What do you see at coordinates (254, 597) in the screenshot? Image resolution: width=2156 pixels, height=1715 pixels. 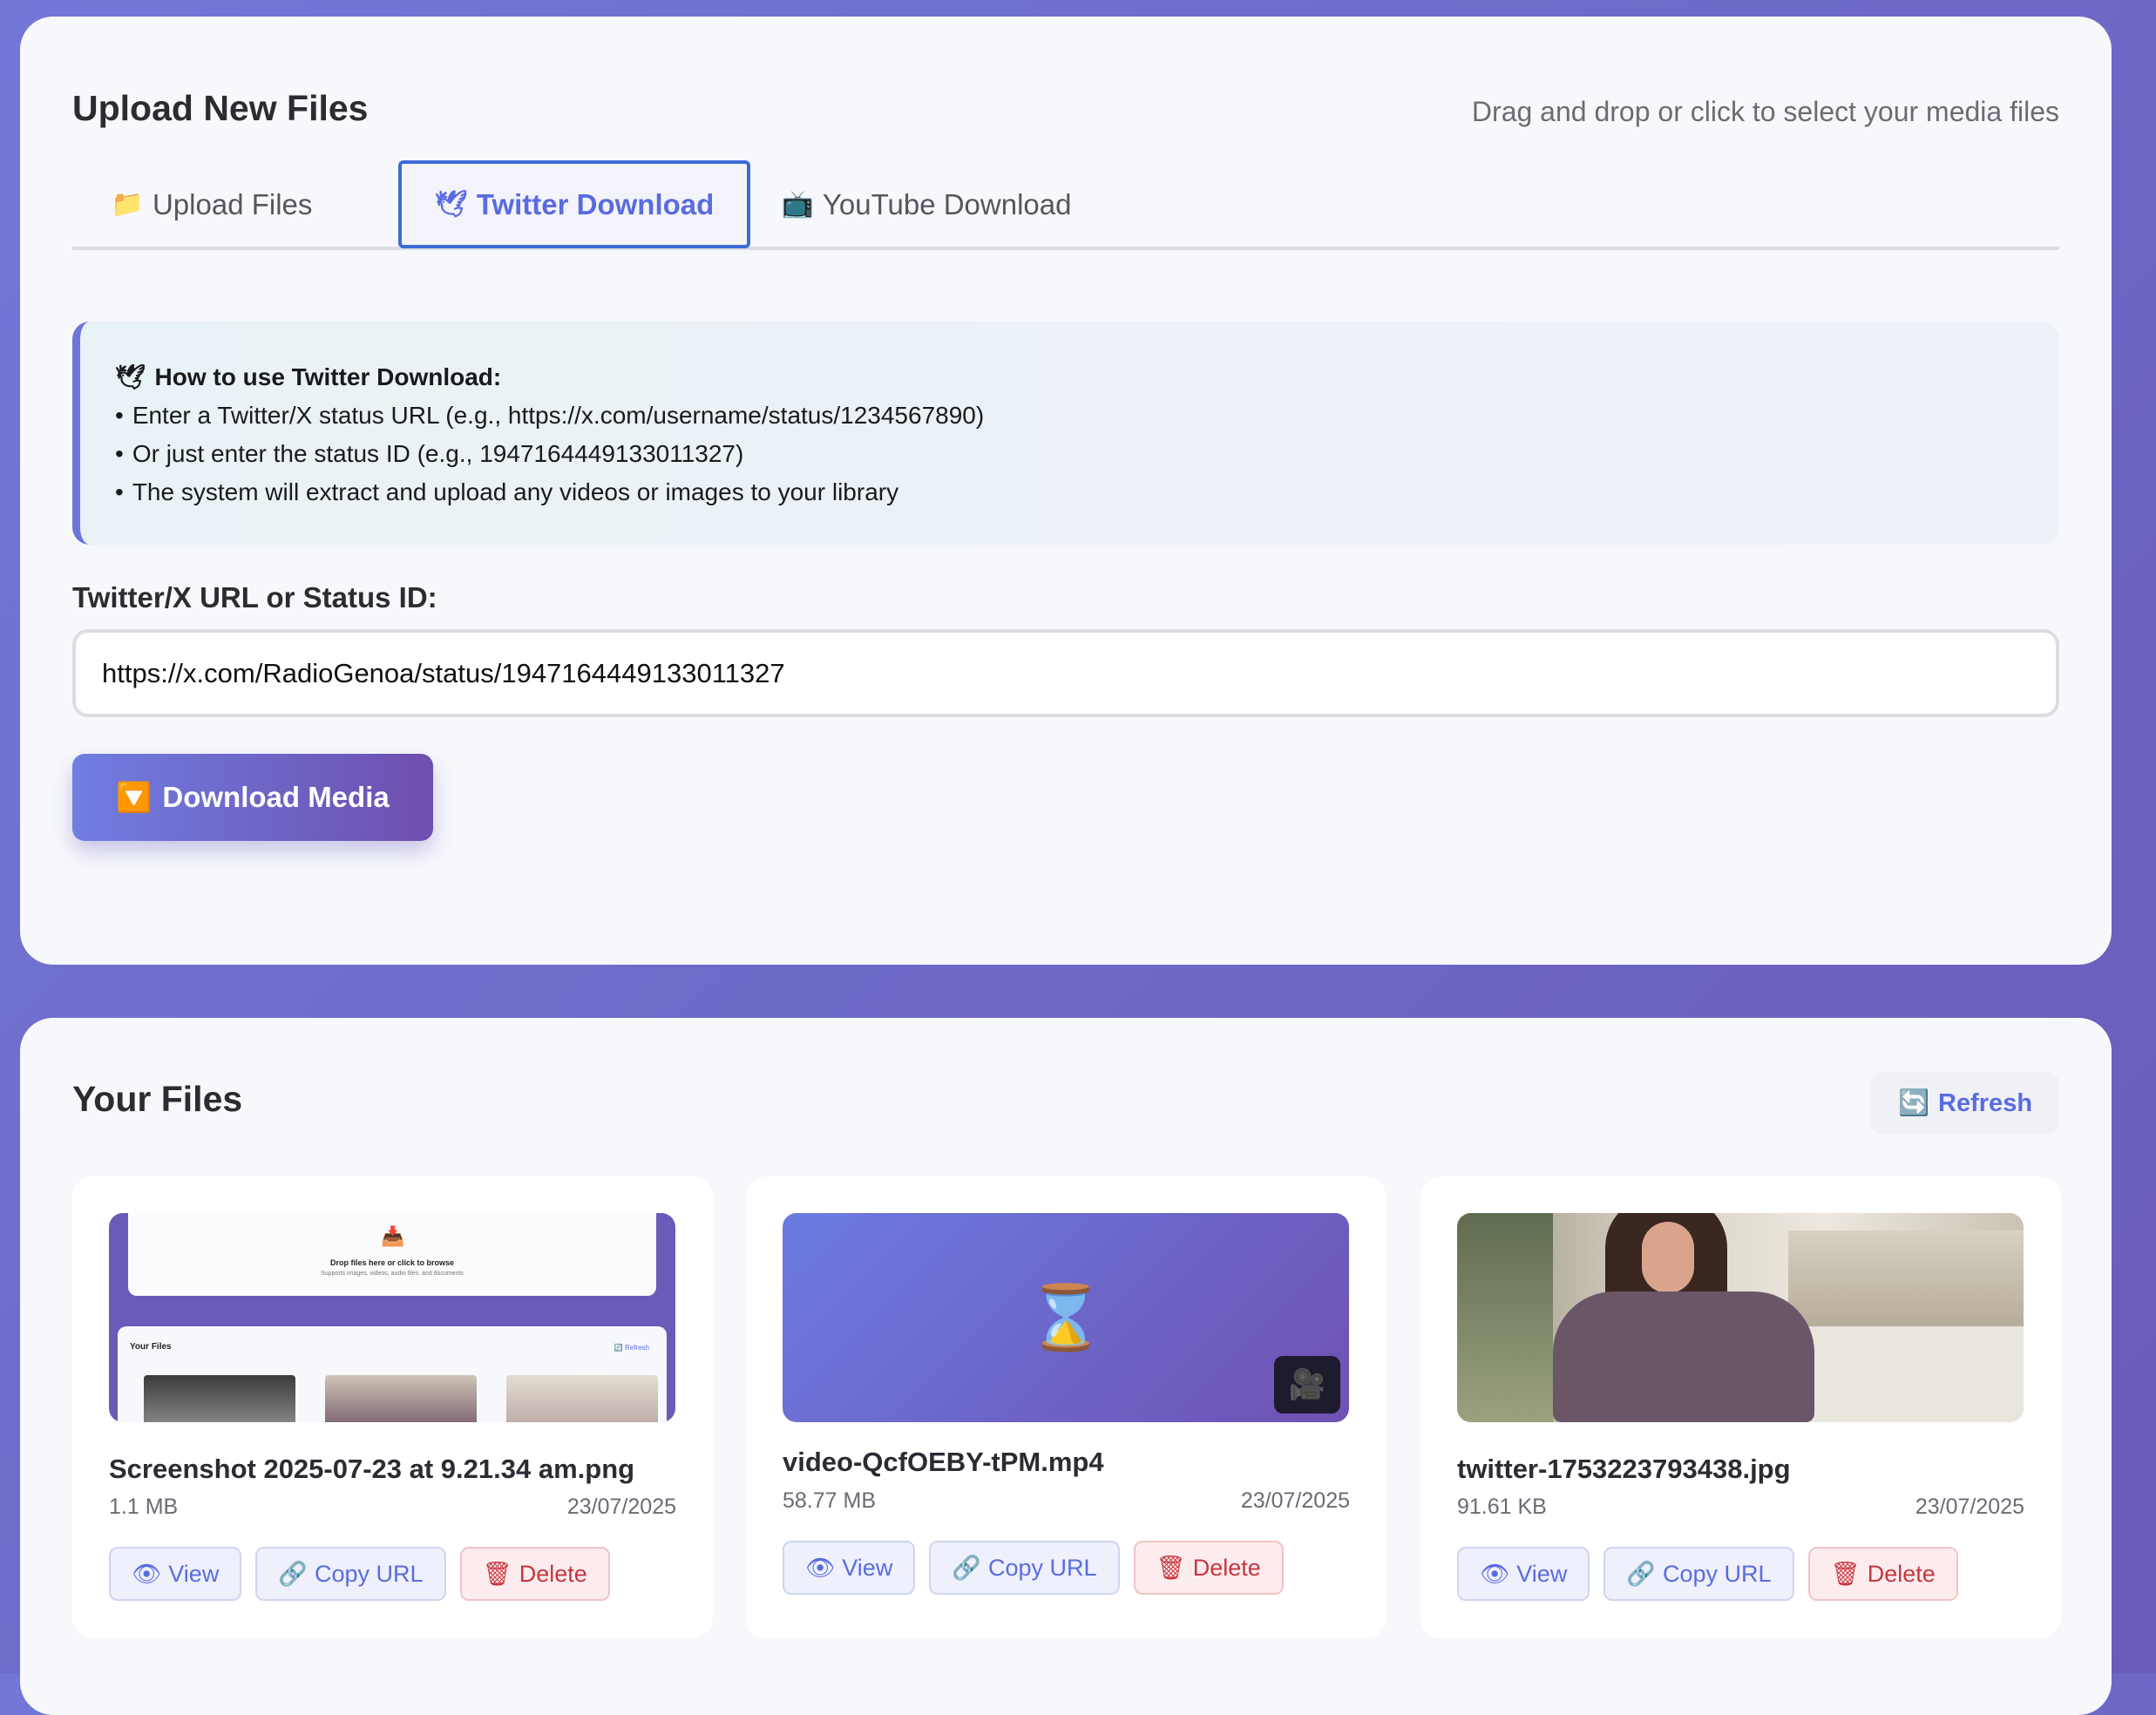 I see `url-label: Twitter/X URL or Status ID:` at bounding box center [254, 597].